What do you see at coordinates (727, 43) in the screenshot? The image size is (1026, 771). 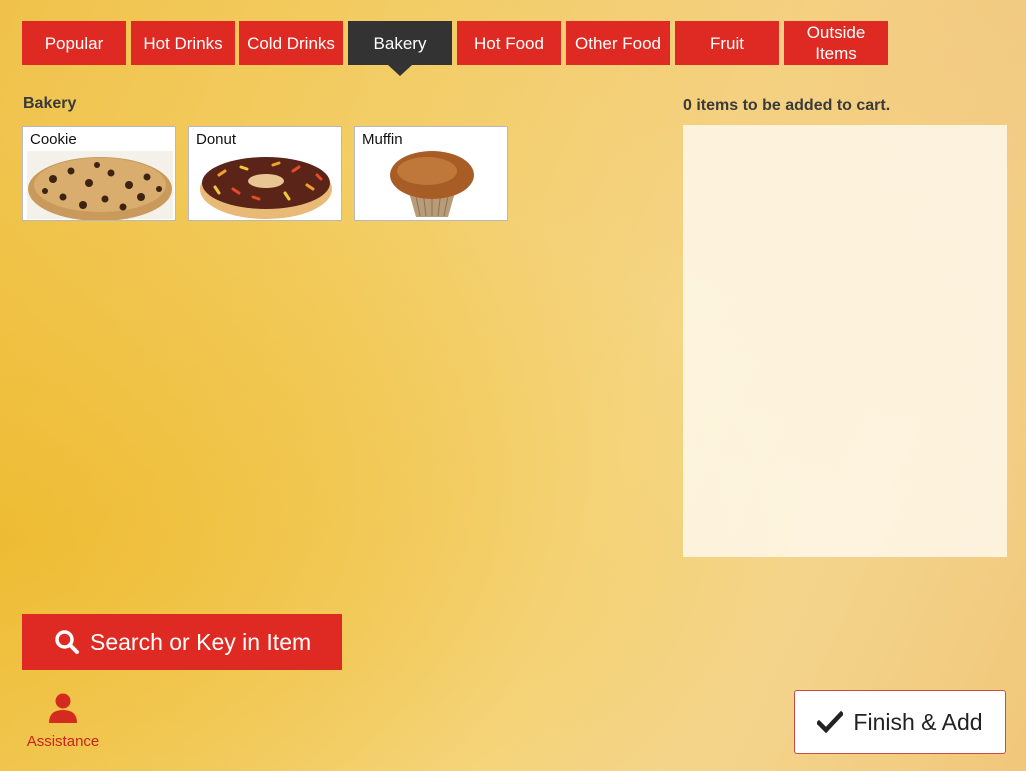 I see `tab-fruit: Fruit` at bounding box center [727, 43].